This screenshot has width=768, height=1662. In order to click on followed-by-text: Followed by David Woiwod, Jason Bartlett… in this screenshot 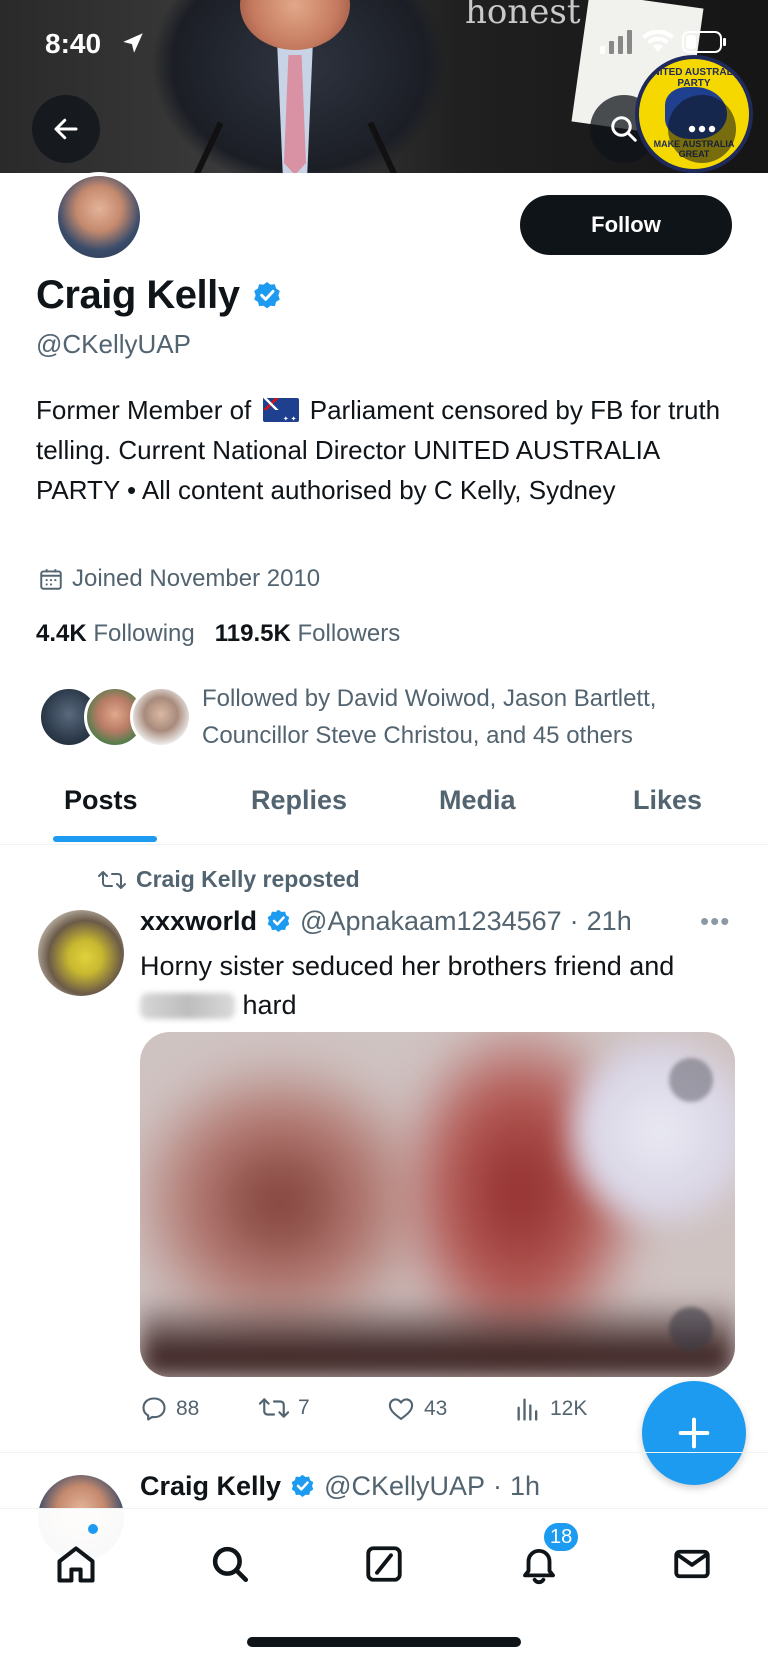, I will do `click(467, 717)`.